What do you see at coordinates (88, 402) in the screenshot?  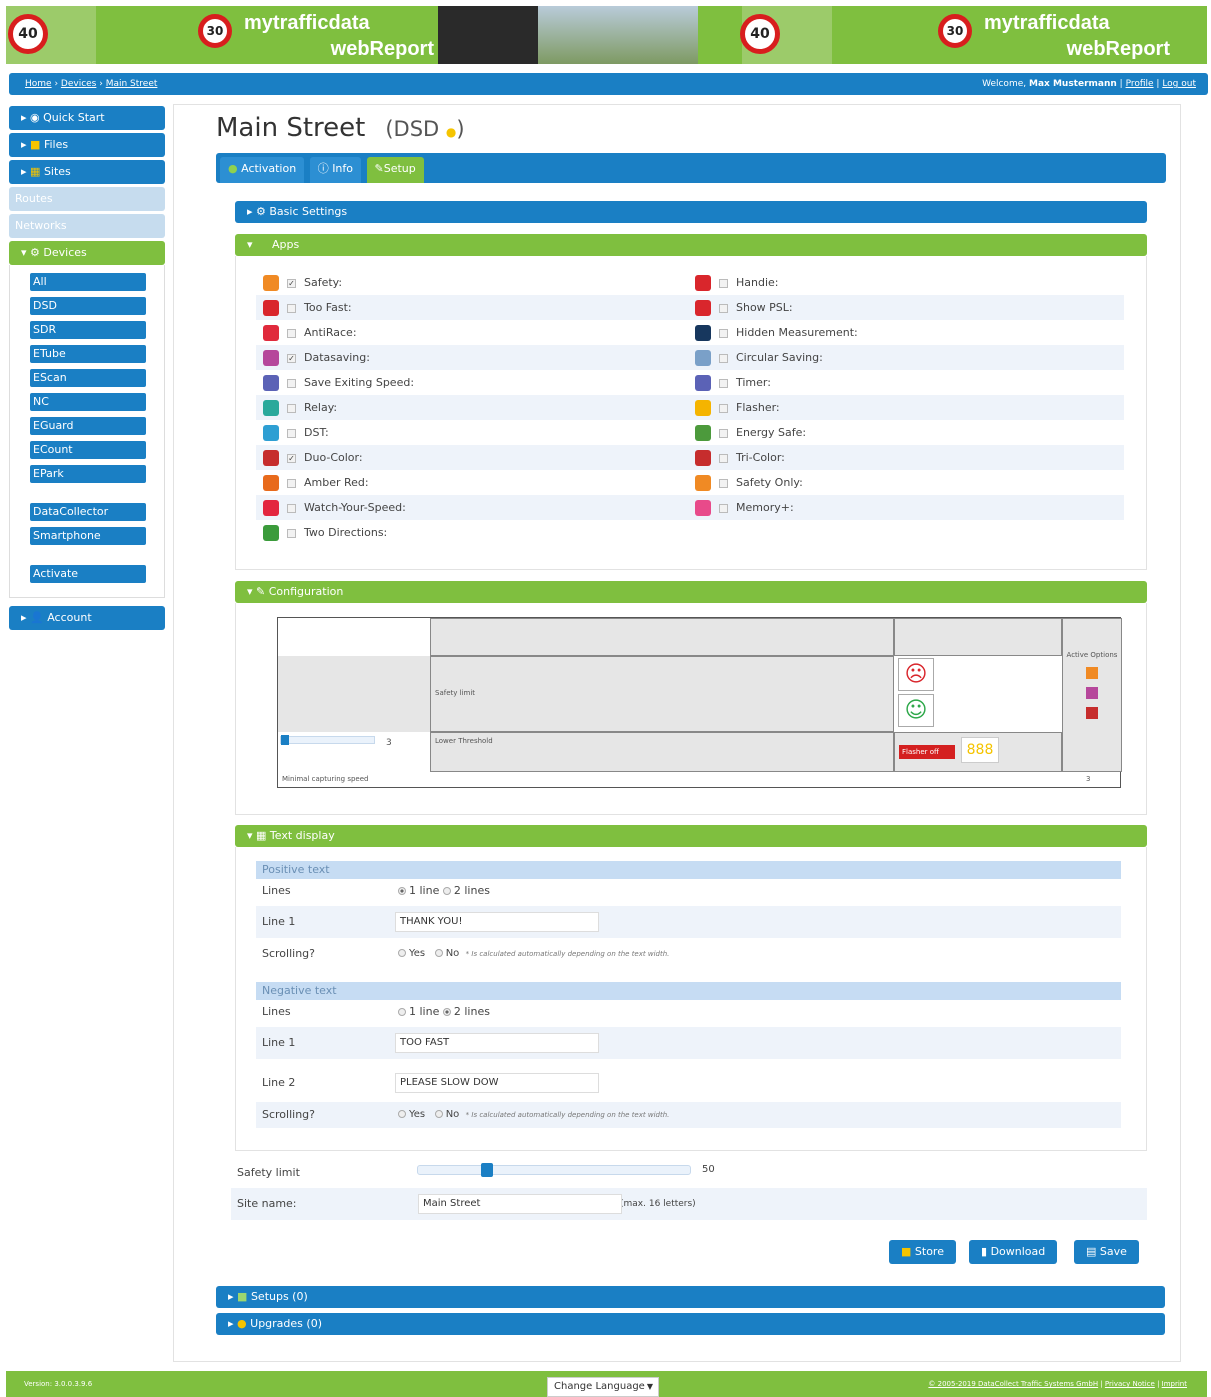 I see `device-nc: NC` at bounding box center [88, 402].